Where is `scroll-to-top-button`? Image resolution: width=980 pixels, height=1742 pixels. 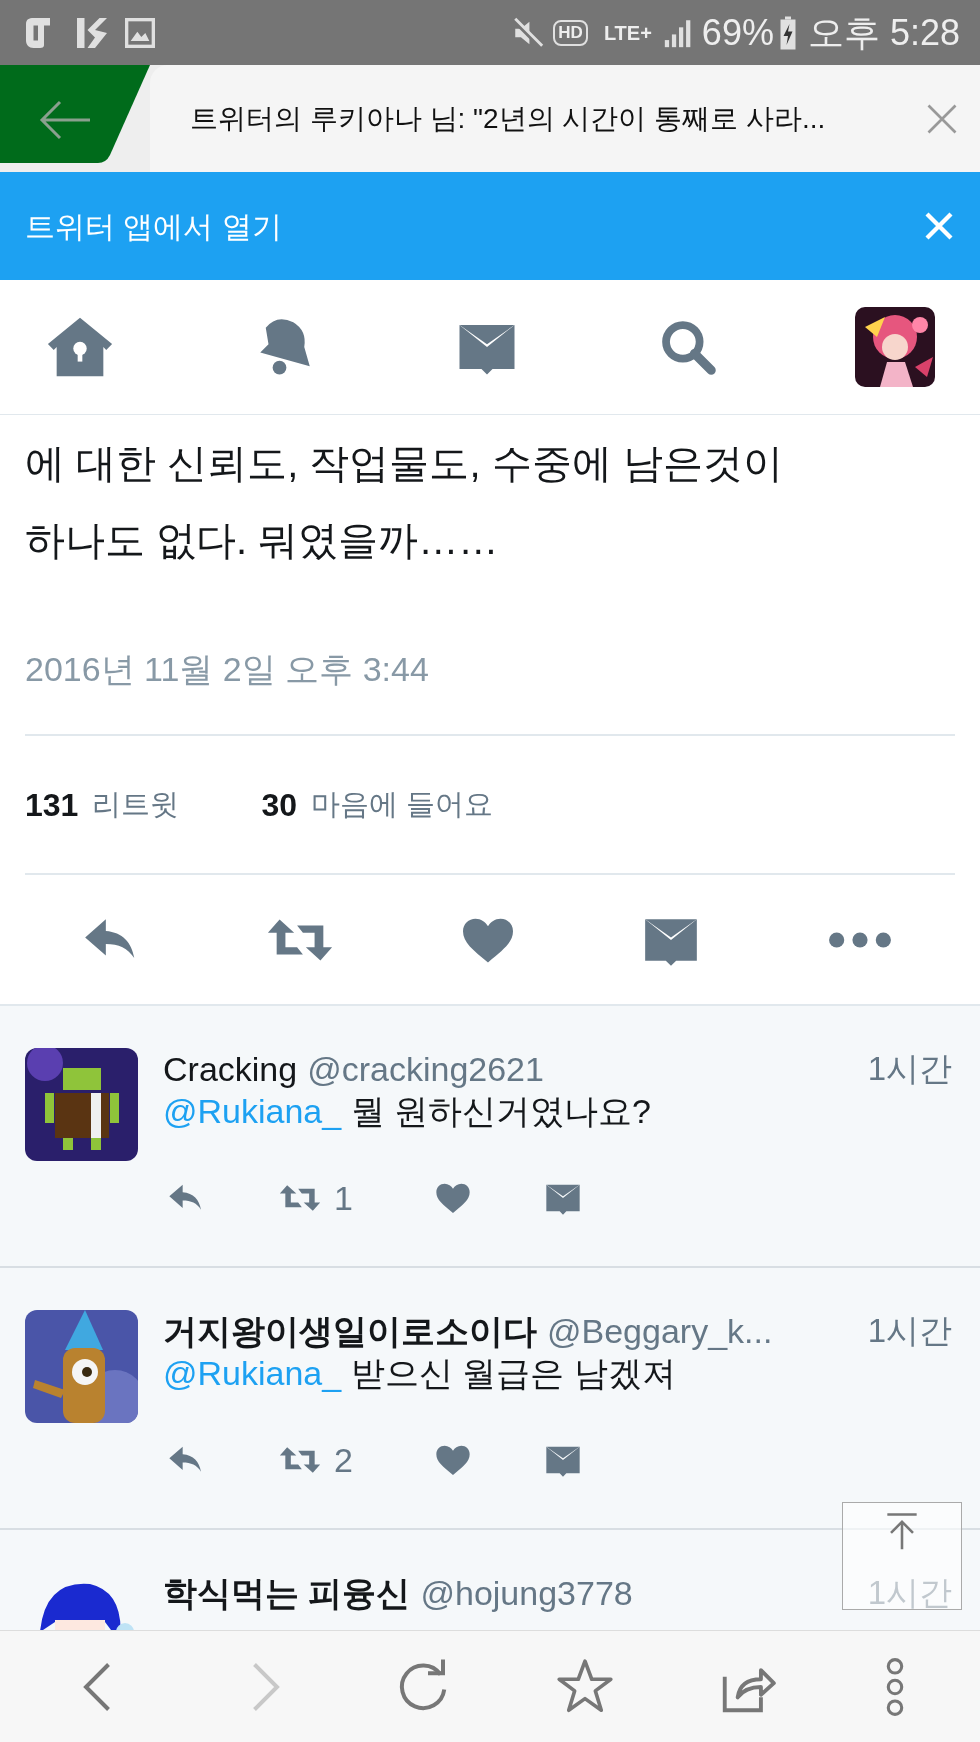 scroll-to-top-button is located at coordinates (902, 1556).